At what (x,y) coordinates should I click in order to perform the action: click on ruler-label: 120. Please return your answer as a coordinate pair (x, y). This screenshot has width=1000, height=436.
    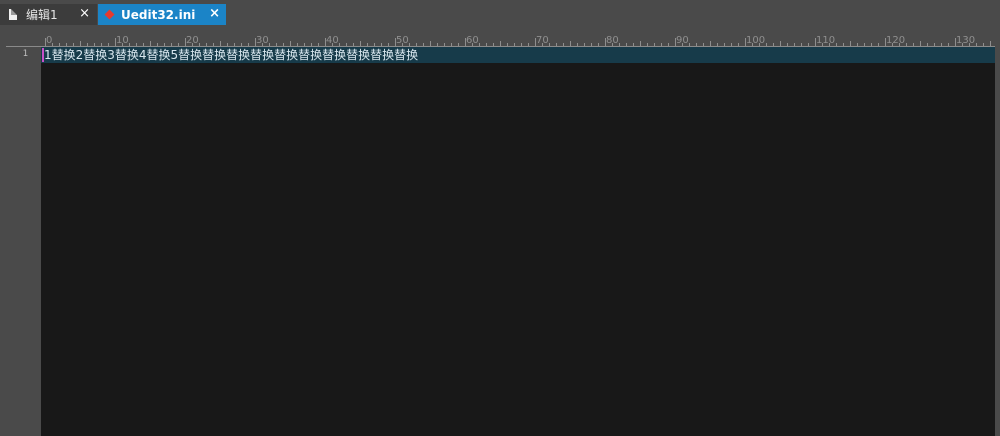
    Looking at the image, I should click on (895, 40).